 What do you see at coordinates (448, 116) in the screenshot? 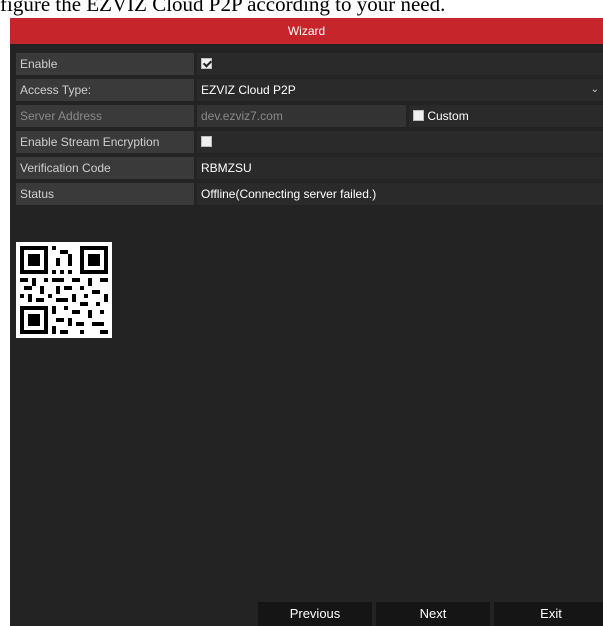
I see `custom-label: Custom` at bounding box center [448, 116].